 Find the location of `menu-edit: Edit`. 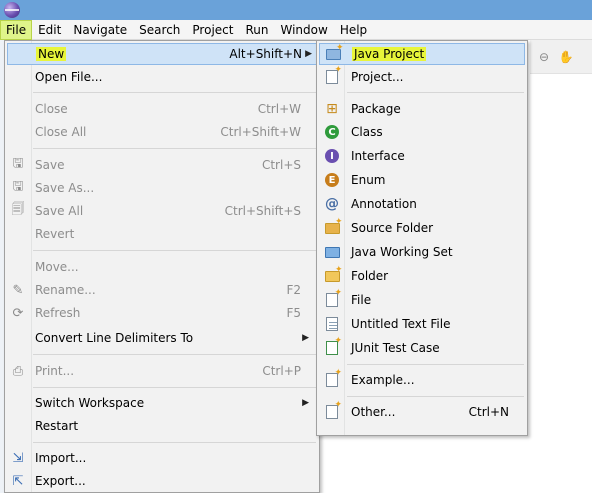

menu-edit: Edit is located at coordinates (49, 30).